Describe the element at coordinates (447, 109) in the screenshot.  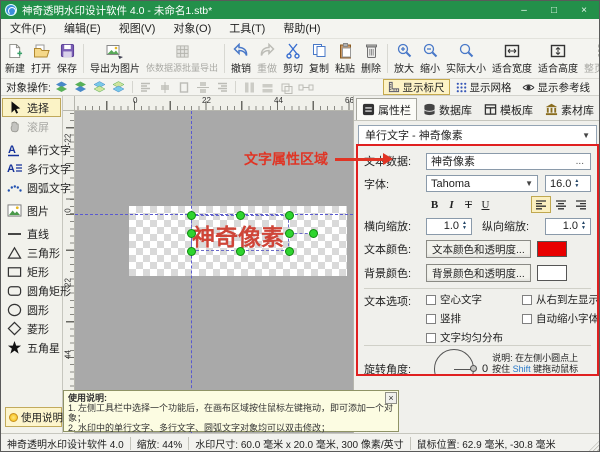
I see `tab-database: 数据库` at that location.